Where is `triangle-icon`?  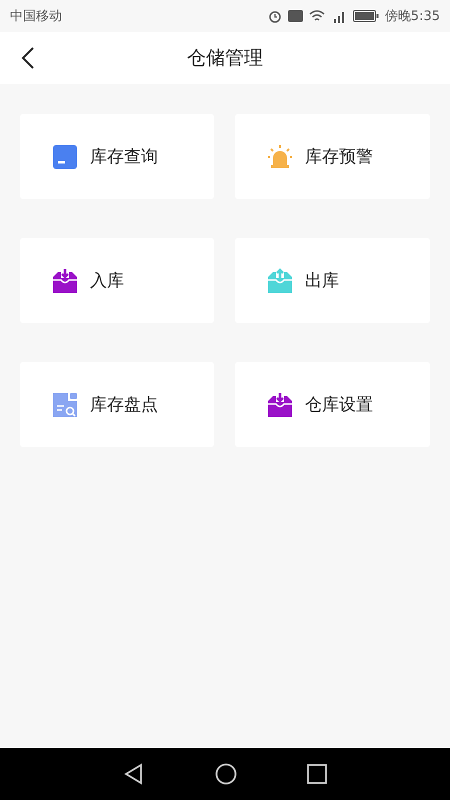 triangle-icon is located at coordinates (134, 774).